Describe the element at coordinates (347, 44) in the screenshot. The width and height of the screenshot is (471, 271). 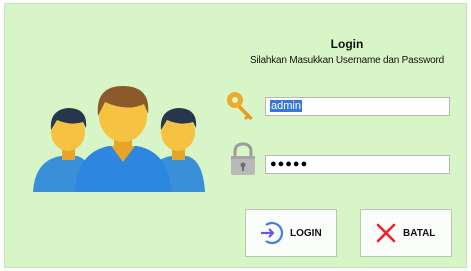
I see `login-title: Login` at that location.